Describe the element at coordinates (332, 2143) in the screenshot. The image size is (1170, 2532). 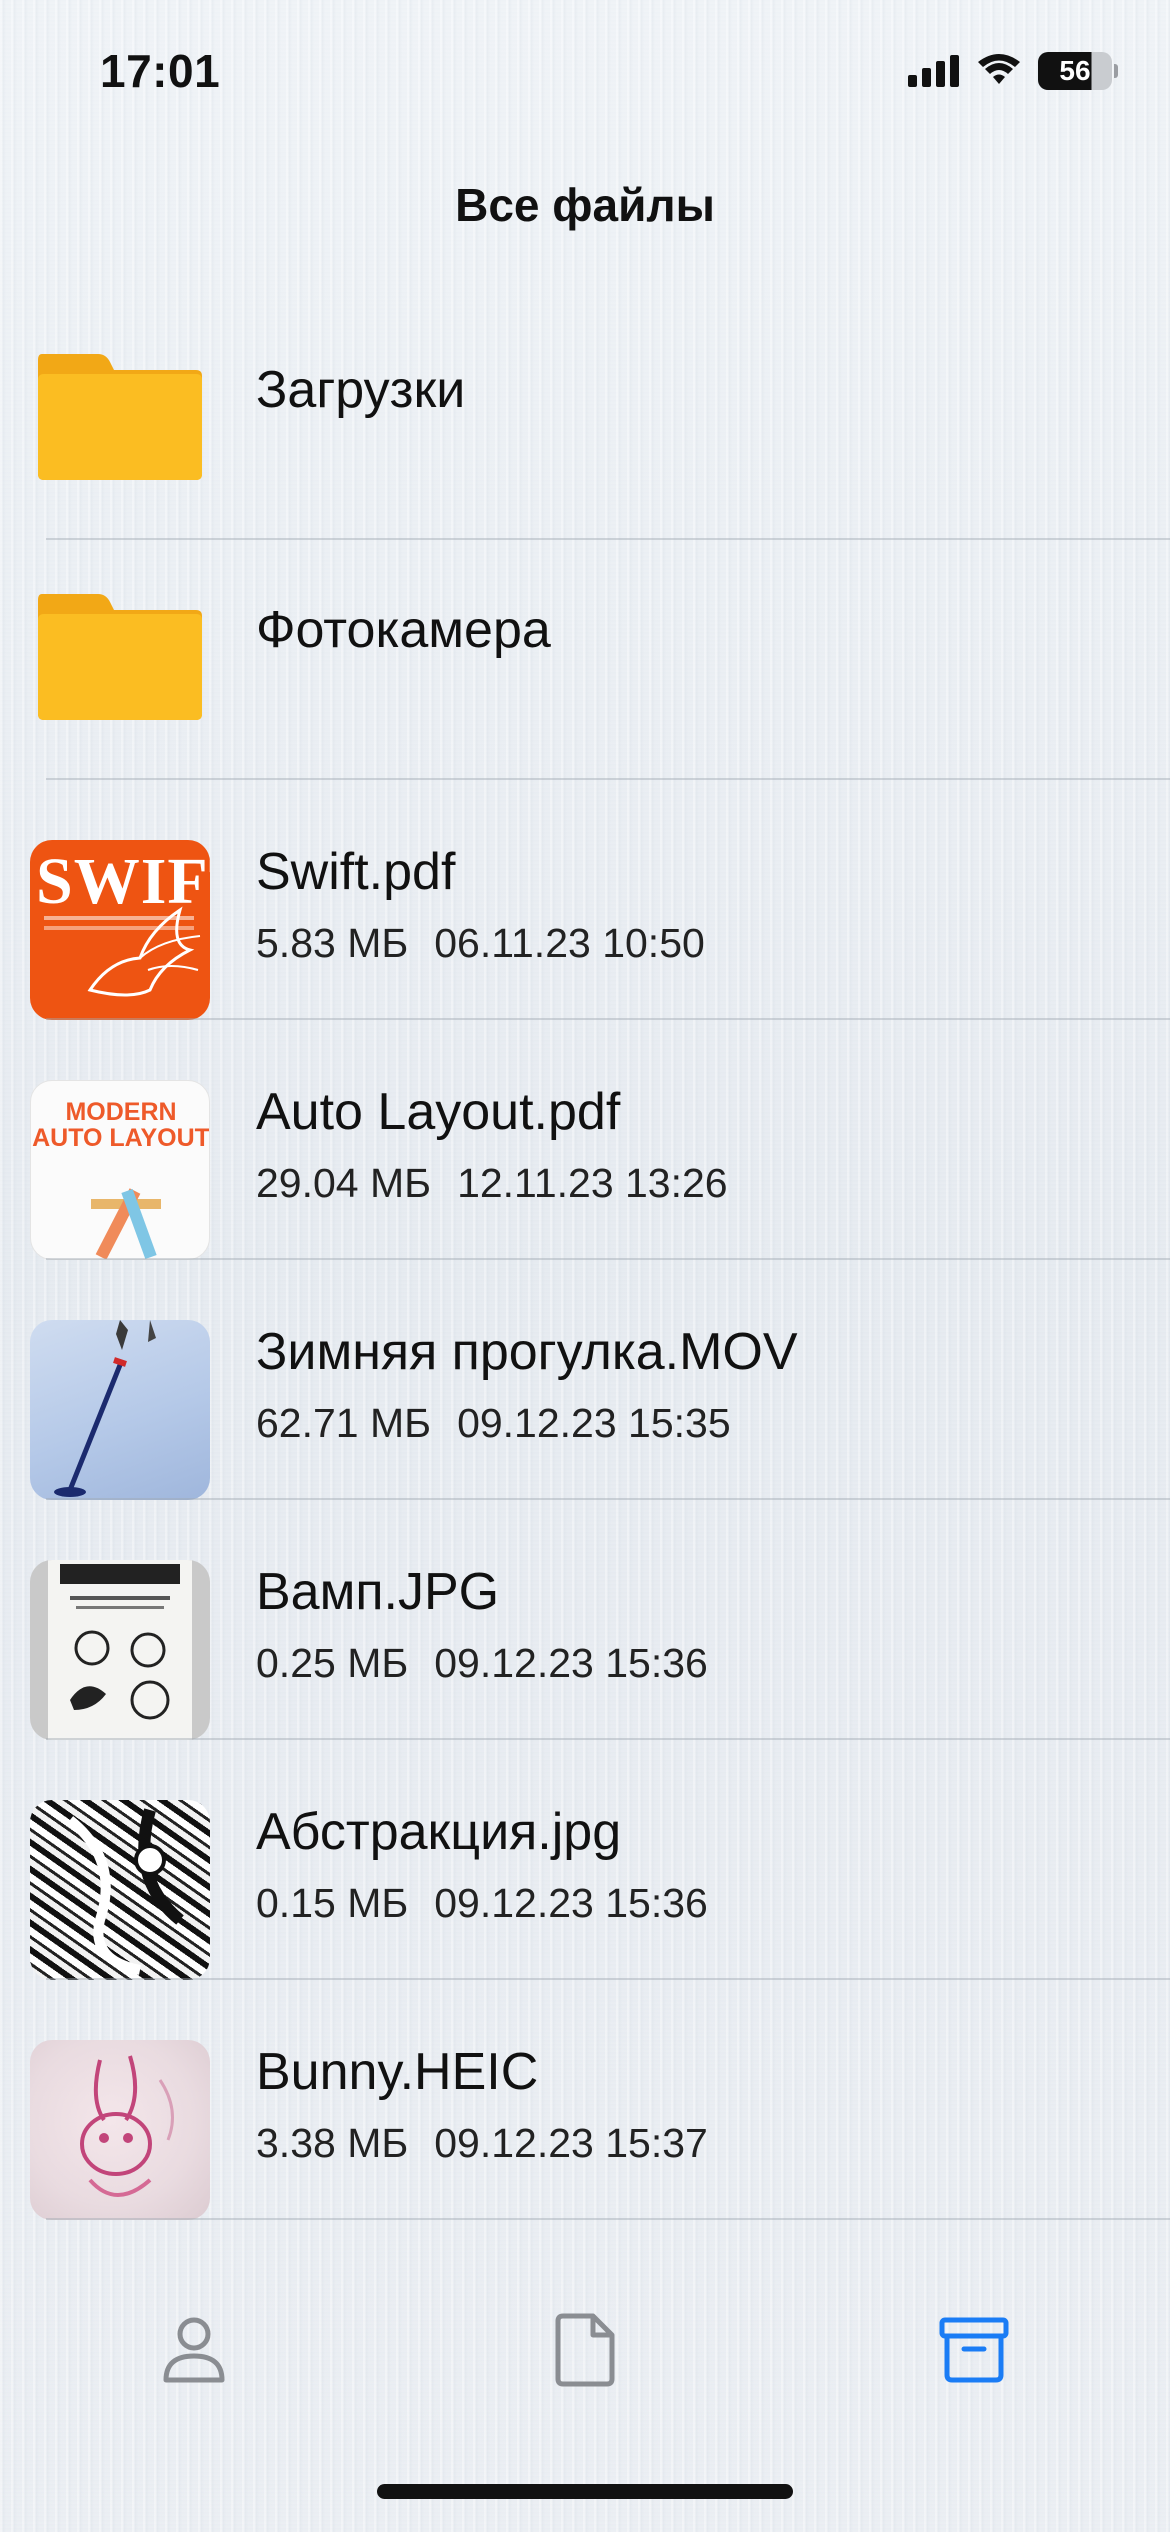
I see `file-size: 3.38 МБ` at that location.